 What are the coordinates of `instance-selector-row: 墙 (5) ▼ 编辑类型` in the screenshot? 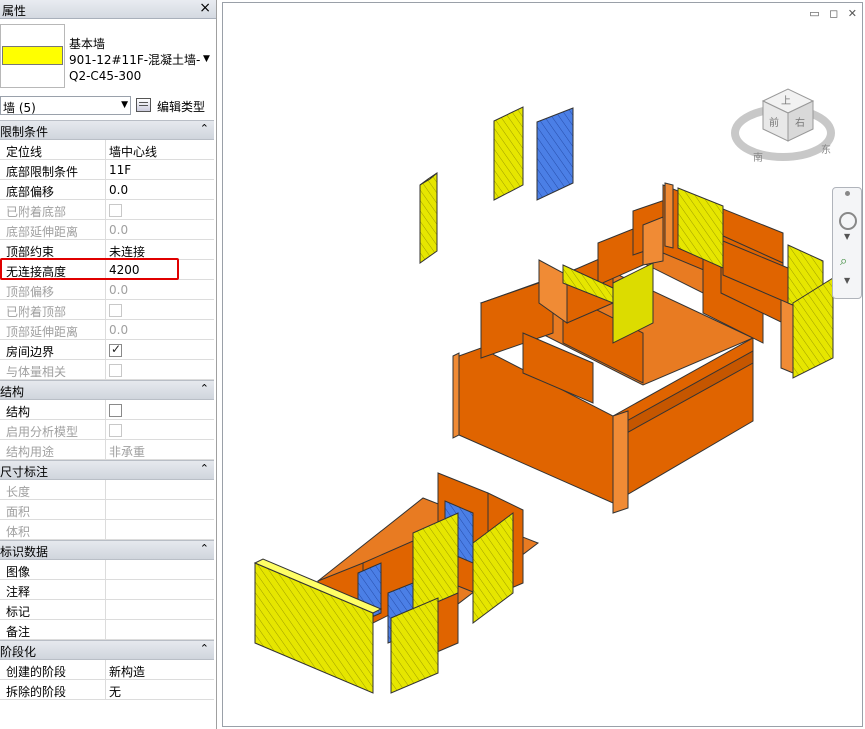 It's located at (108, 106).